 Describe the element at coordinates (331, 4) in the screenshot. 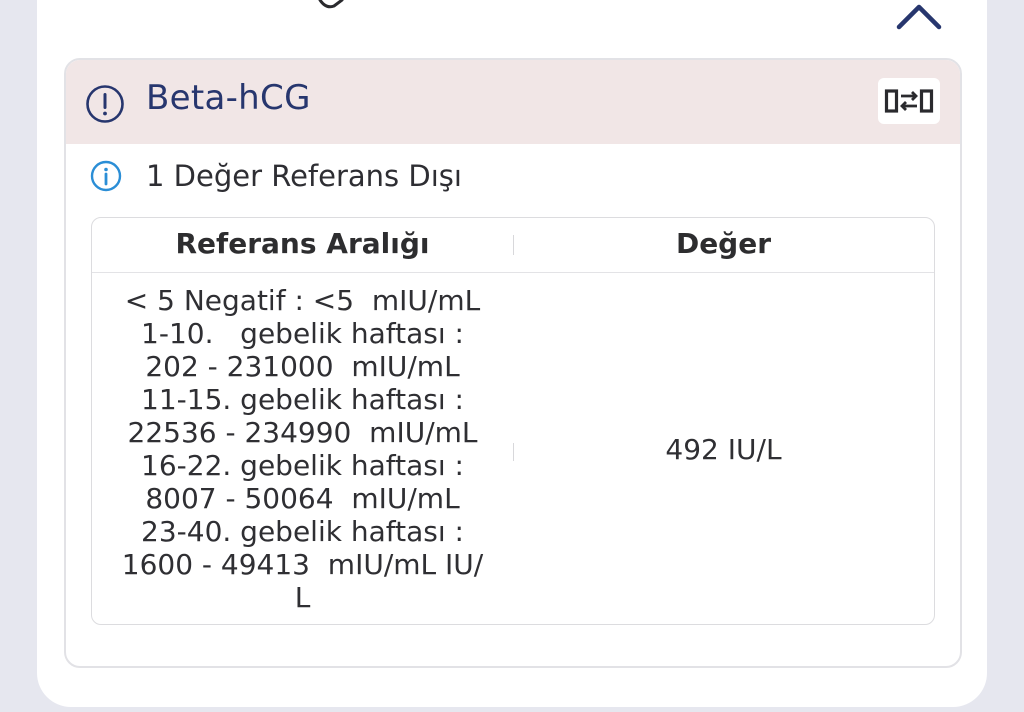

I see `partial-decoration` at that location.